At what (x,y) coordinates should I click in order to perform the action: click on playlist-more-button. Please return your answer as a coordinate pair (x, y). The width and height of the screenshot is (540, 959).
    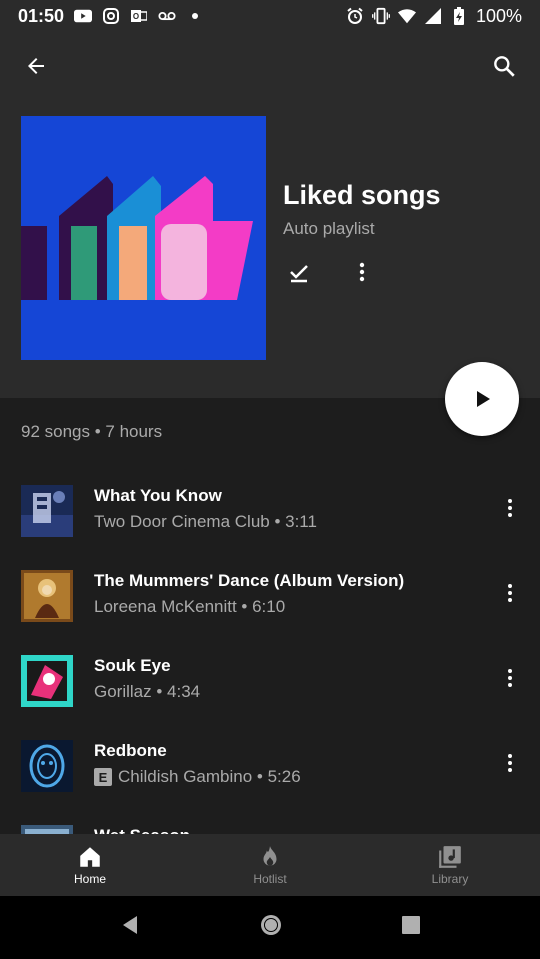
    Looking at the image, I should click on (362, 272).